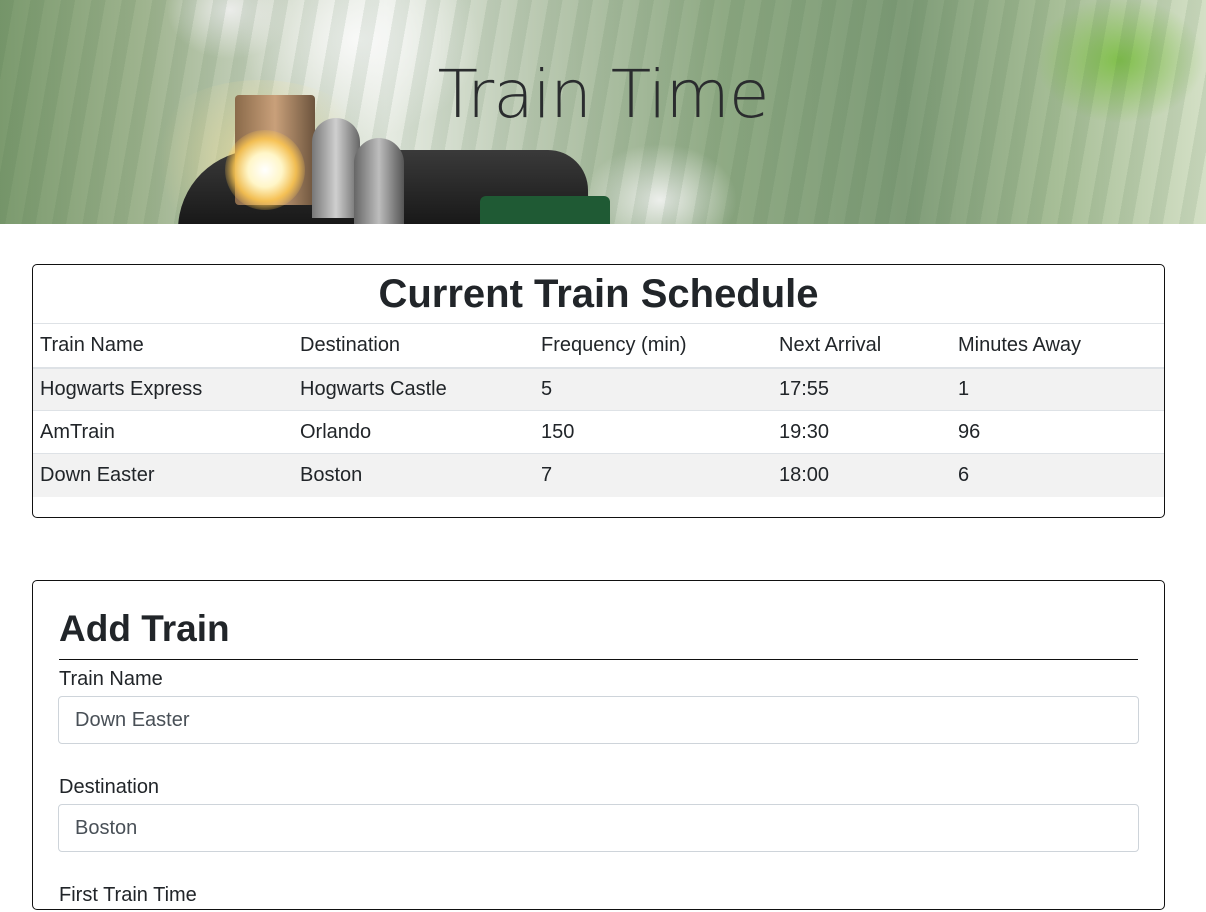 This screenshot has height=912, width=1206. I want to click on destination-input, so click(598, 828).